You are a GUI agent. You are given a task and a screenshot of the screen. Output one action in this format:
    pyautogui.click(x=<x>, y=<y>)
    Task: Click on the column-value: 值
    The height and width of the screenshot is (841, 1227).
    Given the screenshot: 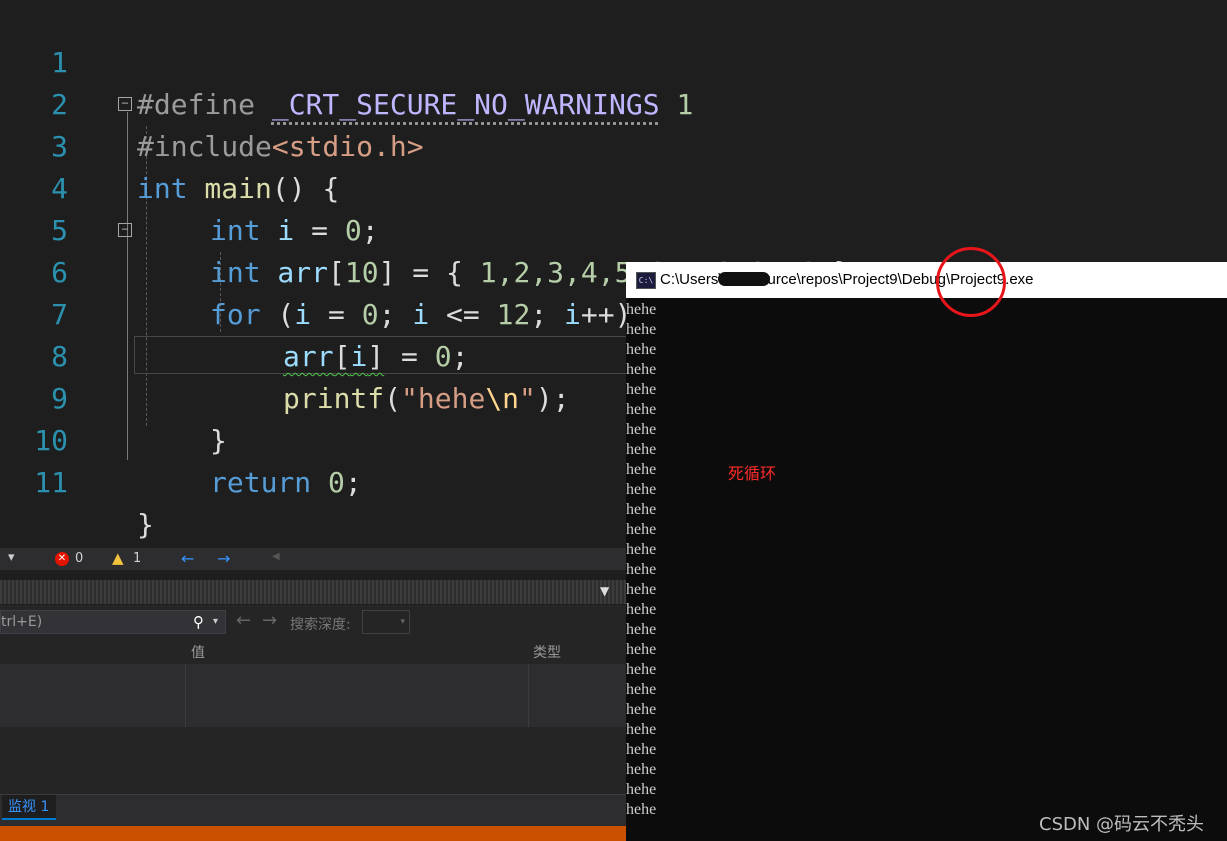 What is the action you would take?
    pyautogui.click(x=198, y=652)
    